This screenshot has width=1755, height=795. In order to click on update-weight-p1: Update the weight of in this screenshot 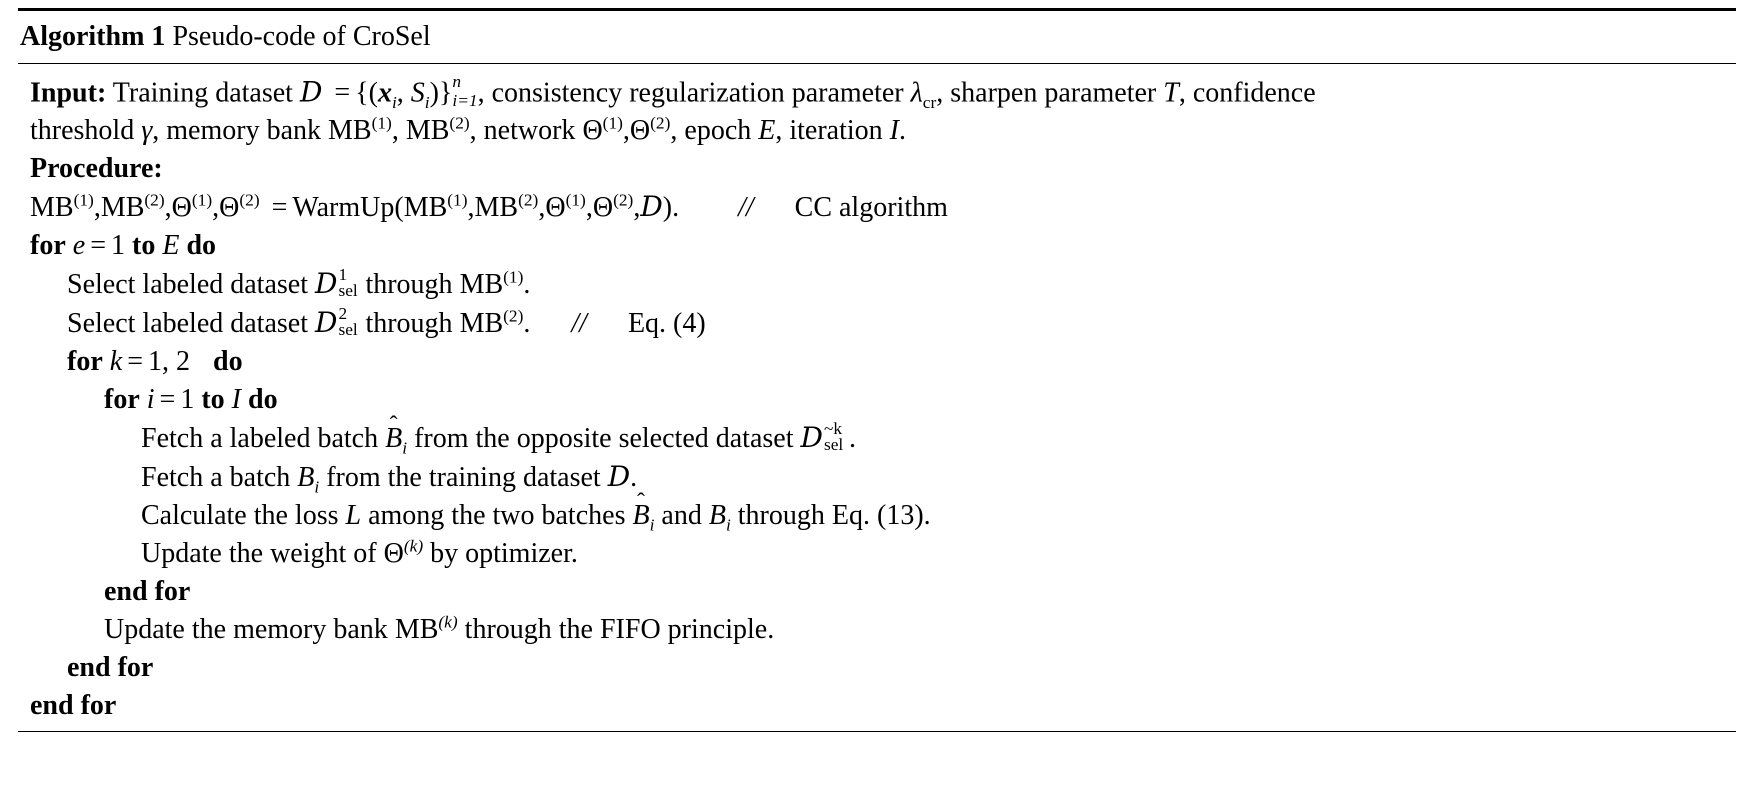, I will do `click(259, 554)`.